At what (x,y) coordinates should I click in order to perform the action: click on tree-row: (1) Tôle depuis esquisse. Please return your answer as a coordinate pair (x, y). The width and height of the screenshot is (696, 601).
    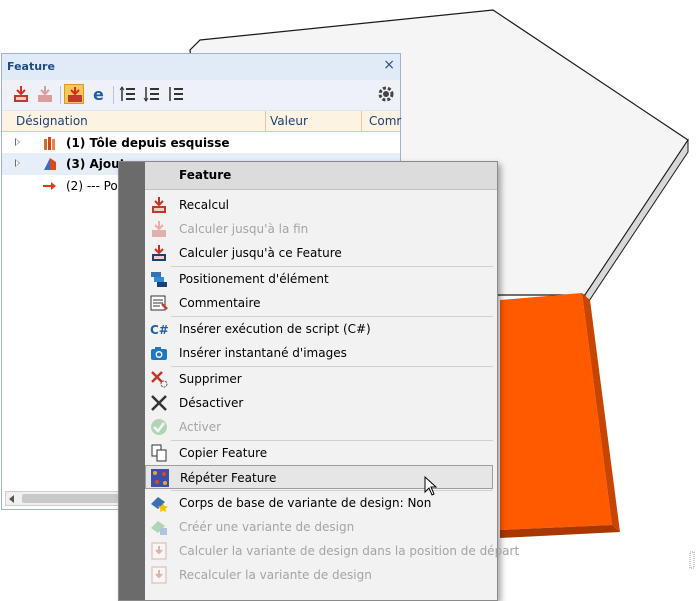
    Looking at the image, I should click on (201, 143).